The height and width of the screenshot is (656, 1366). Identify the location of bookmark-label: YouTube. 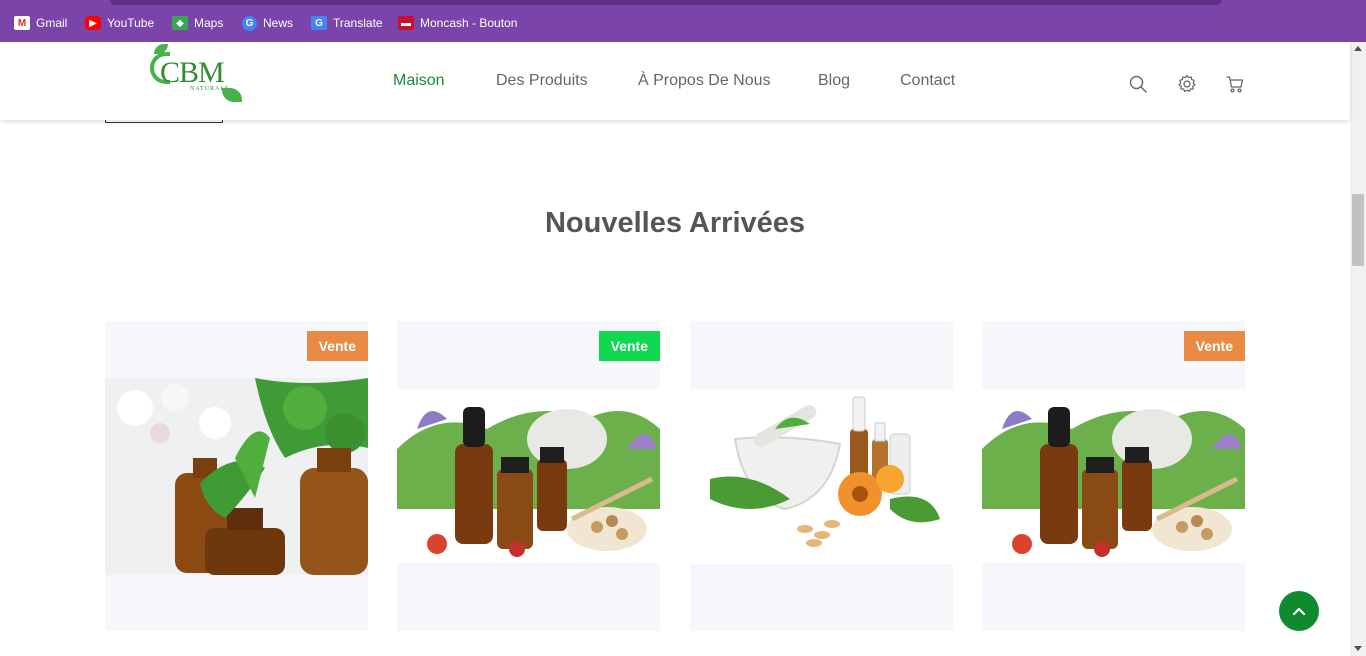
(131, 23).